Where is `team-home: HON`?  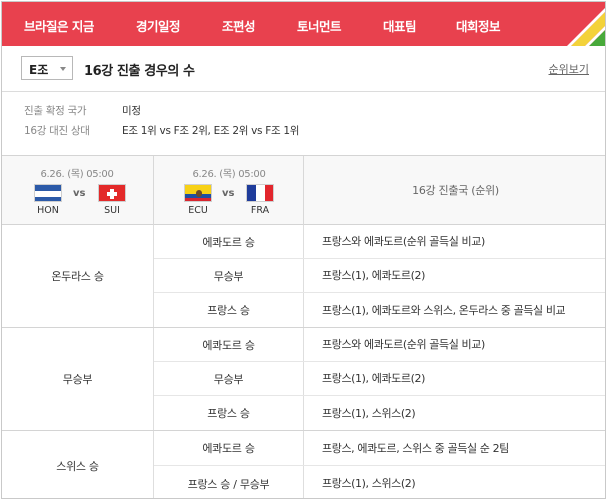
team-home: HON is located at coordinates (48, 200).